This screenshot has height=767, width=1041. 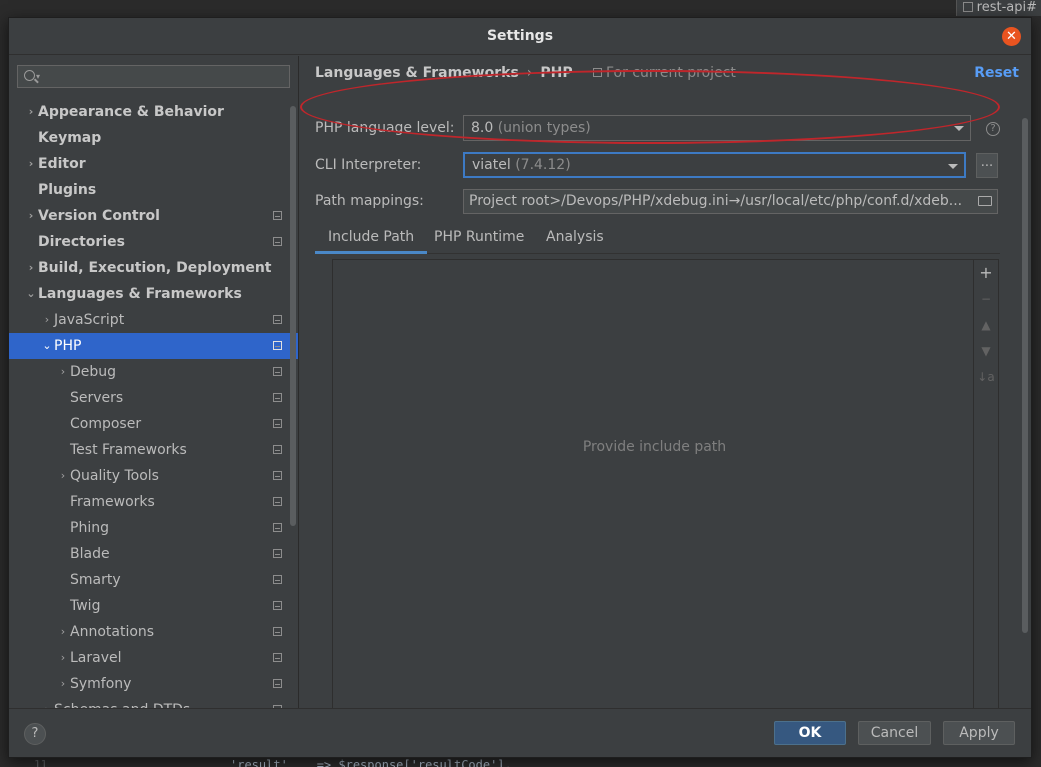 I want to click on sidebar-item-symfony: › Symfony, so click(x=153, y=684).